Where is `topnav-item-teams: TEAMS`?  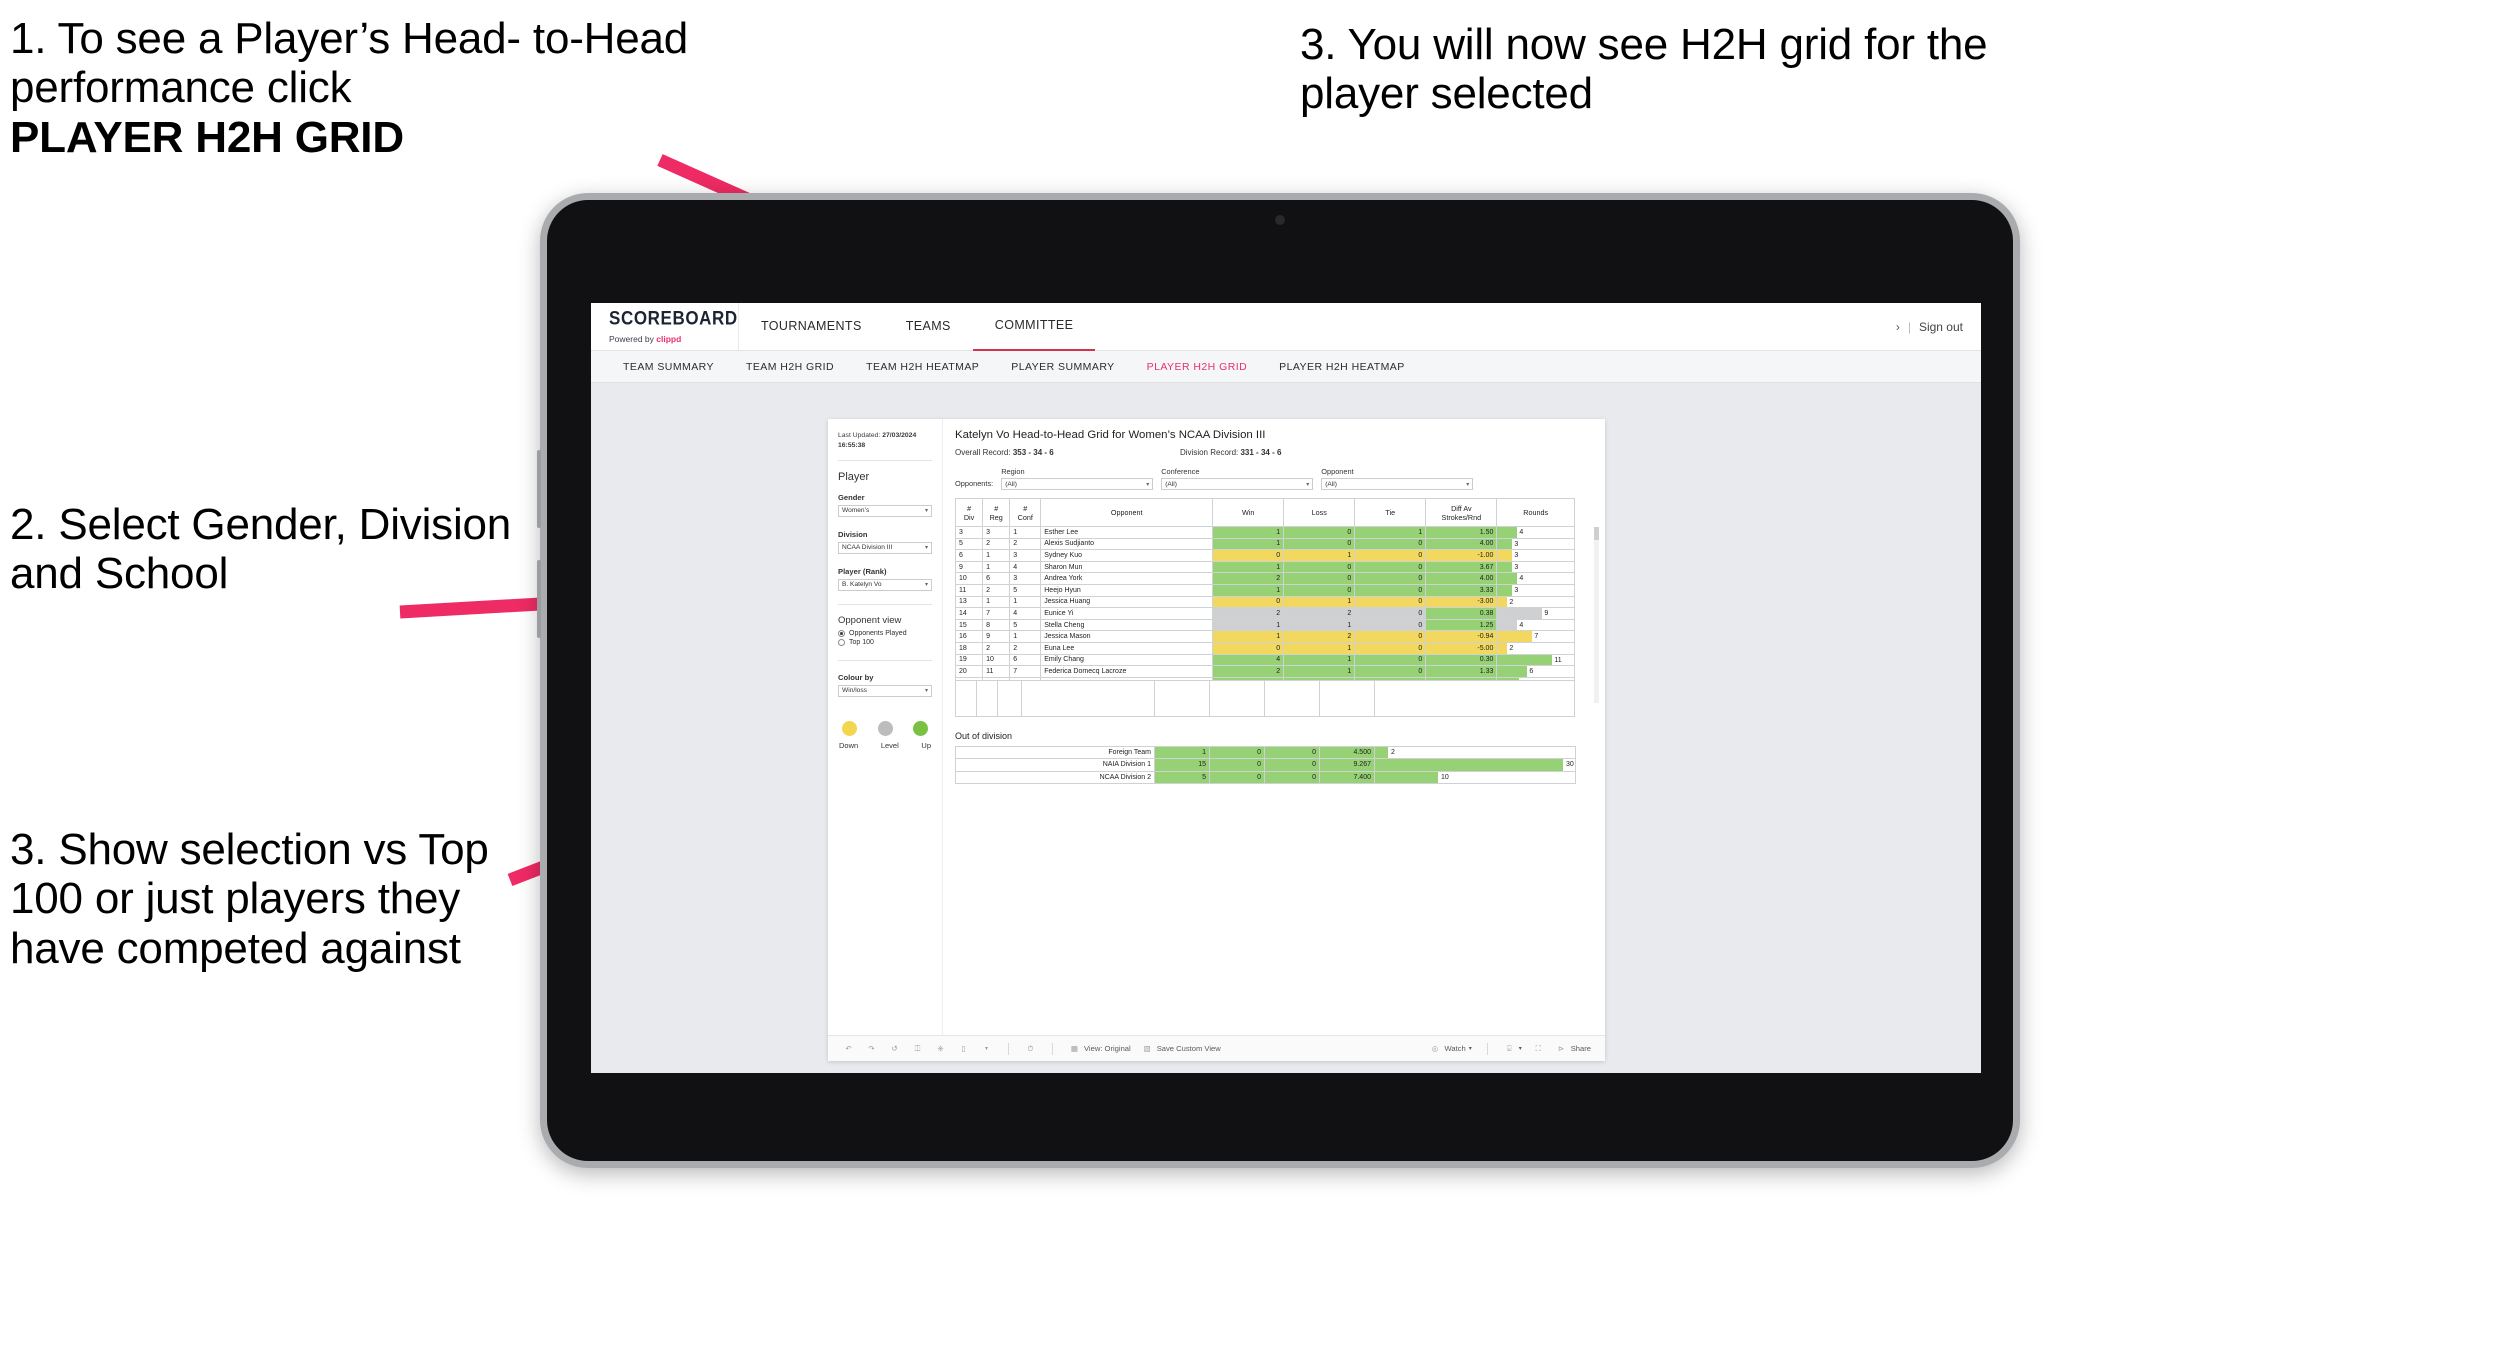 topnav-item-teams: TEAMS is located at coordinates (928, 326).